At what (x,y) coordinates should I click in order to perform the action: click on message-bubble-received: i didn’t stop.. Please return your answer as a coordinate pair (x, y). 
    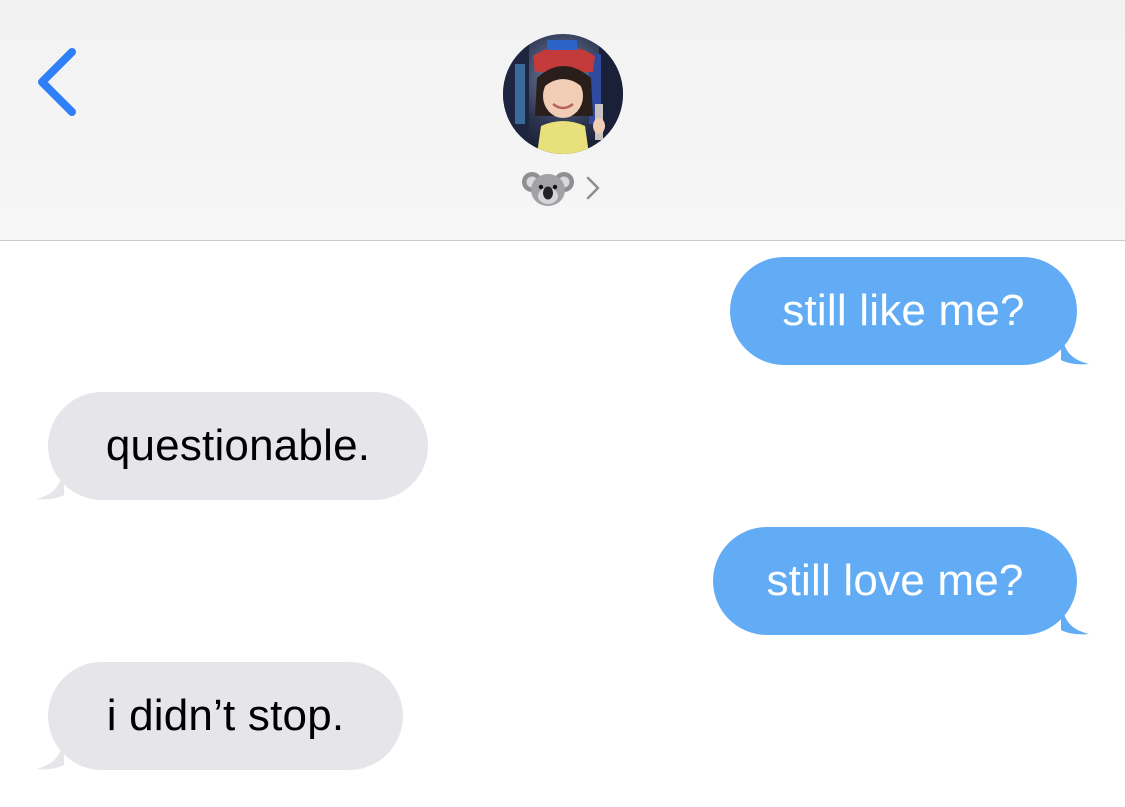
    Looking at the image, I should click on (219, 716).